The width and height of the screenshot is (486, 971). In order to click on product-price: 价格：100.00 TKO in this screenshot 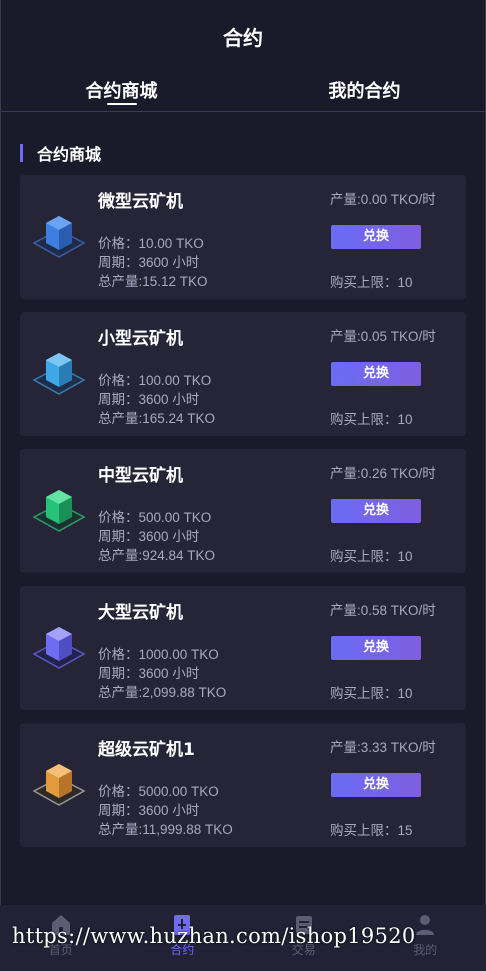, I will do `click(155, 380)`.